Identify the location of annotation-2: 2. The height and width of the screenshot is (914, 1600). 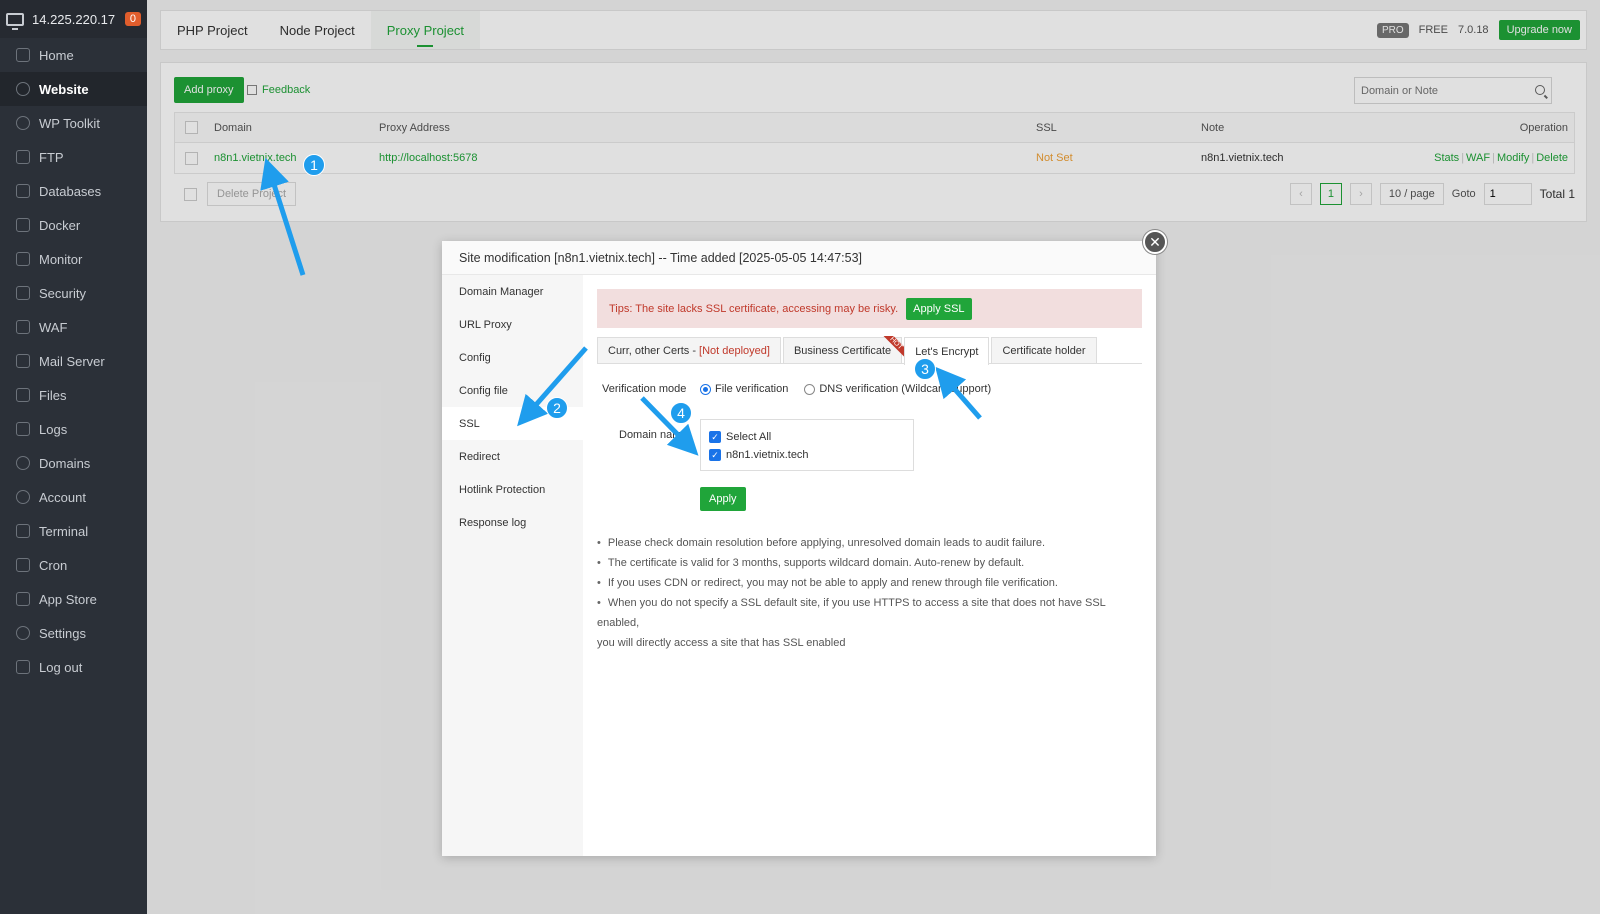
(557, 408).